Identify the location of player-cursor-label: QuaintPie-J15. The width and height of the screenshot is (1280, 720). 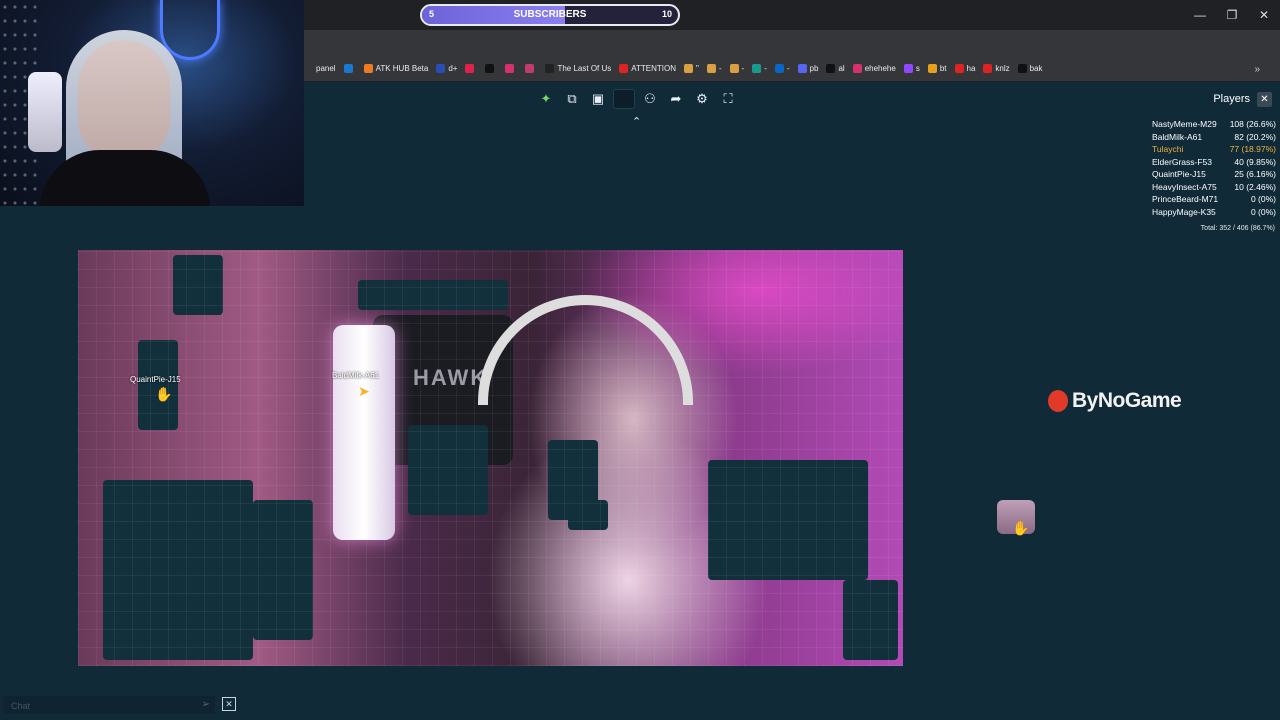
(155, 379).